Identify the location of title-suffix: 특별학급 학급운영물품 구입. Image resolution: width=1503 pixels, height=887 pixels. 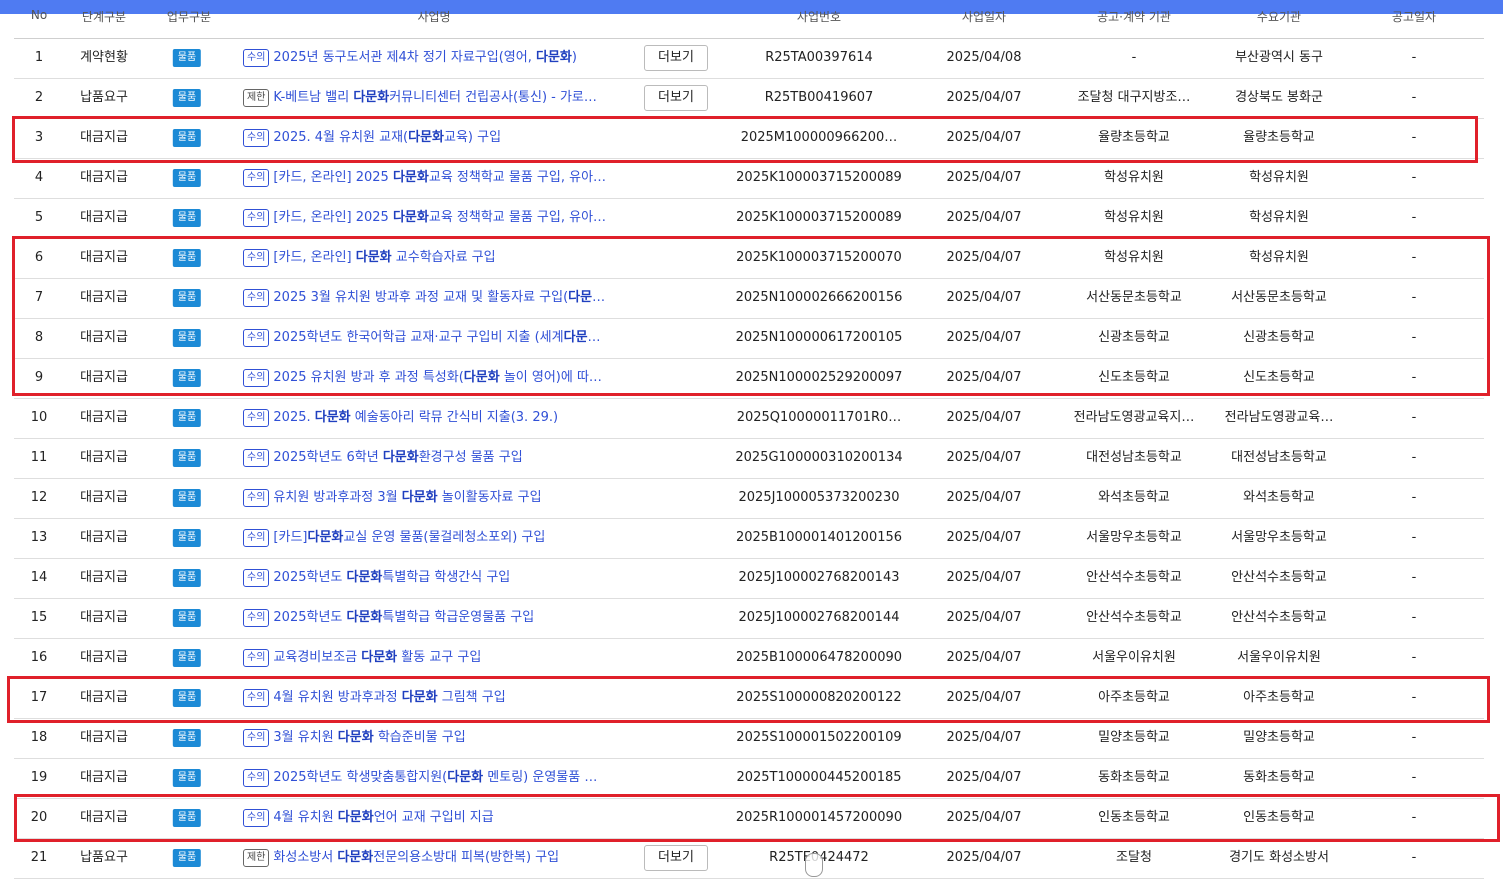
(458, 617).